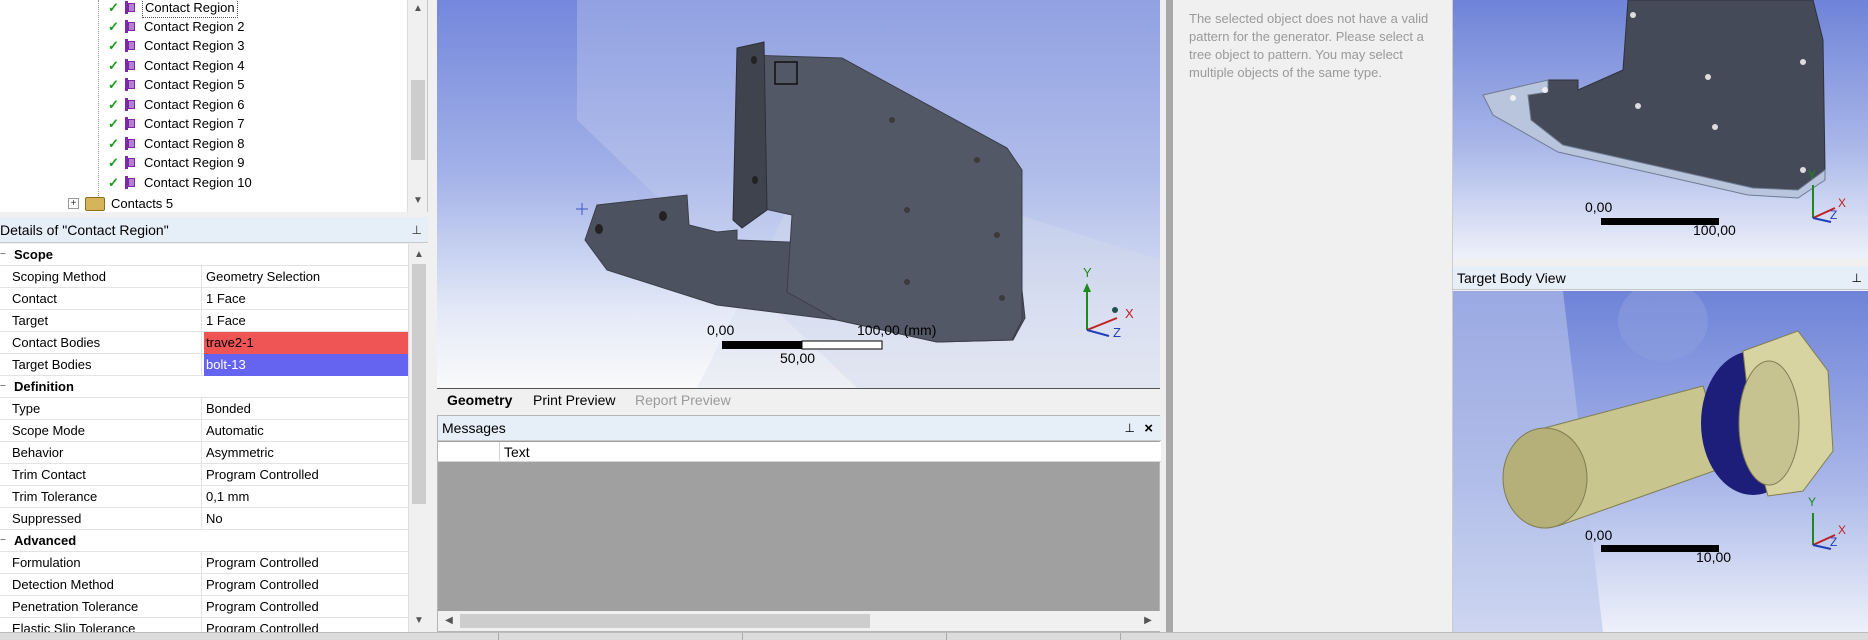  Describe the element at coordinates (762, 345) in the screenshot. I see `scale-bar-black` at that location.